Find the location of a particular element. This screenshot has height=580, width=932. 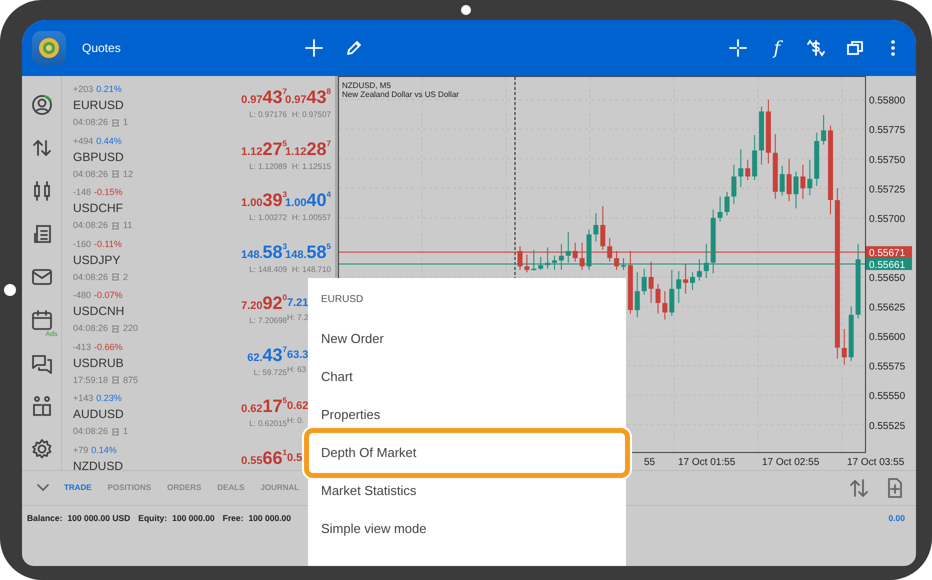

profit-value: 0.00 is located at coordinates (896, 518).